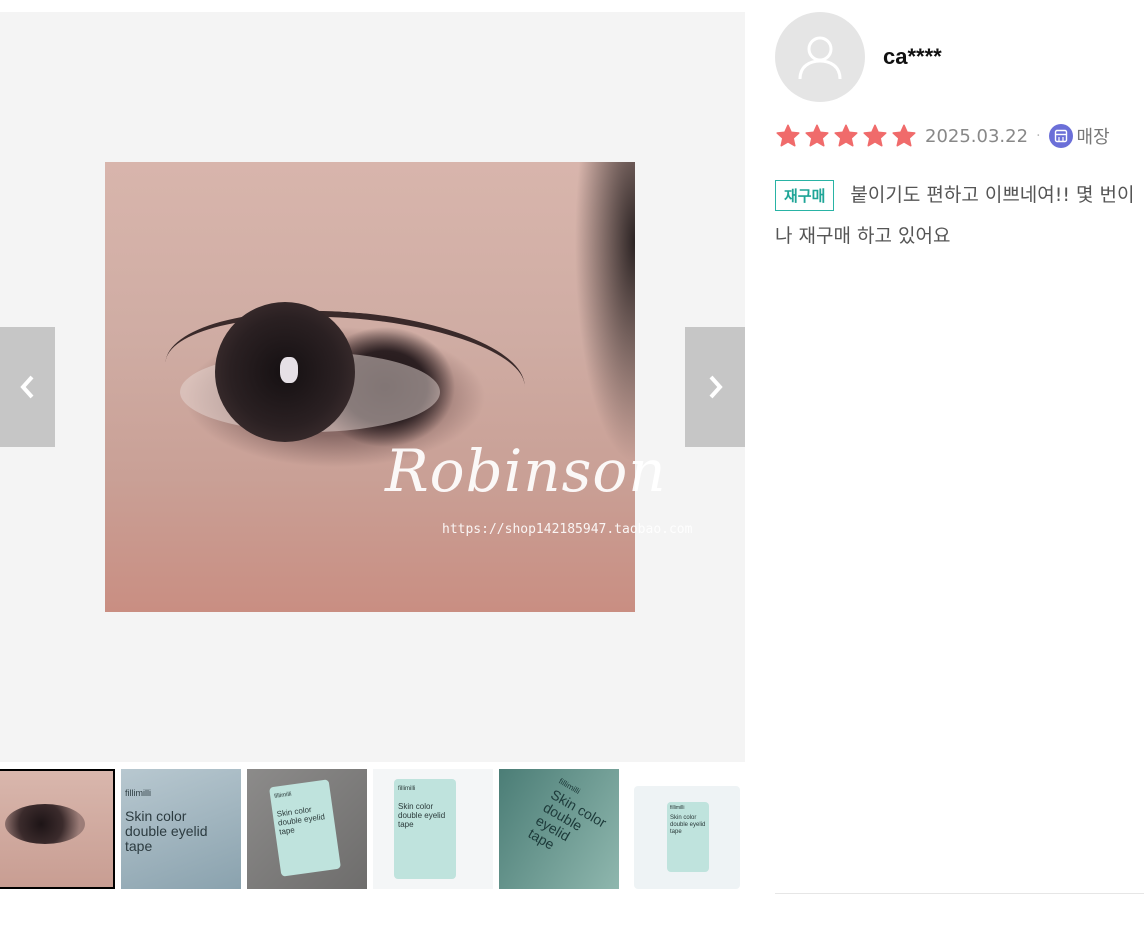  I want to click on previous-photo-button, so click(27, 387).